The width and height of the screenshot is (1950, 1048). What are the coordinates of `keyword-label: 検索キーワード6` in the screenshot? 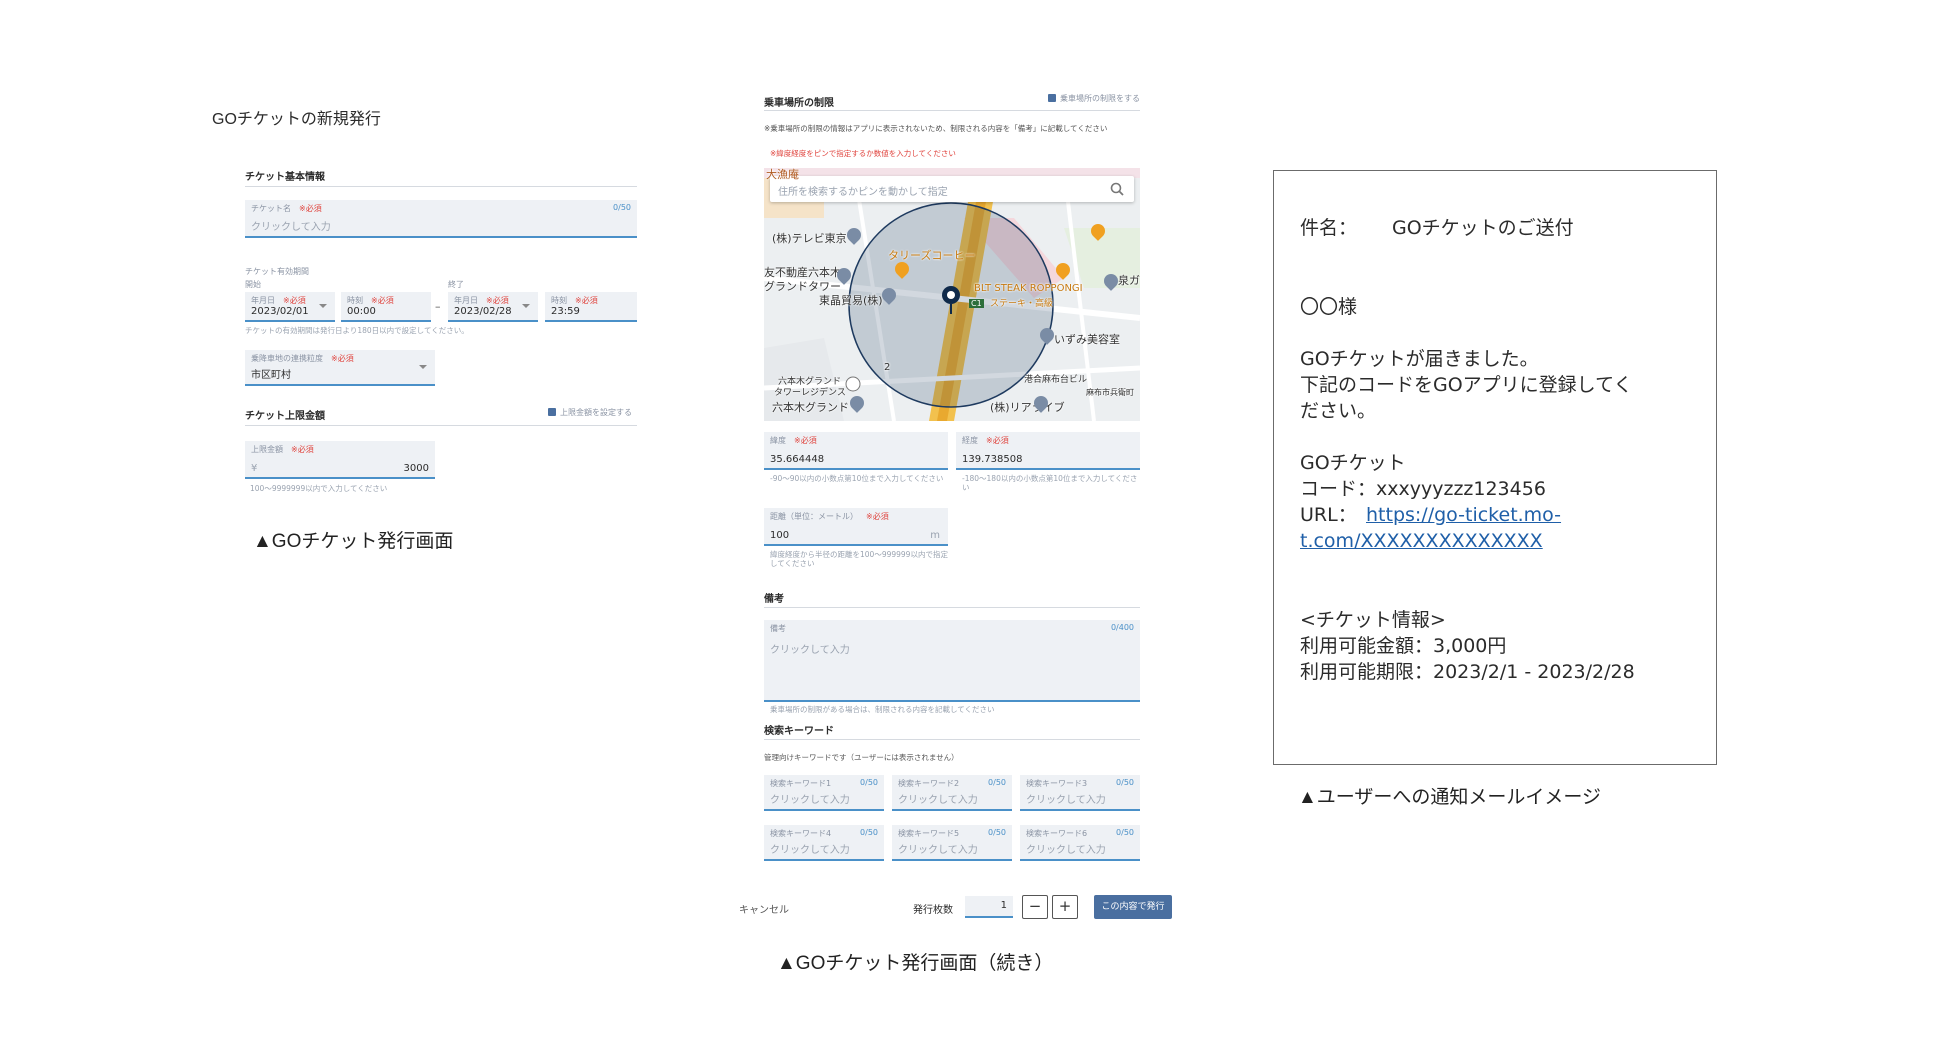 It's located at (1057, 833).